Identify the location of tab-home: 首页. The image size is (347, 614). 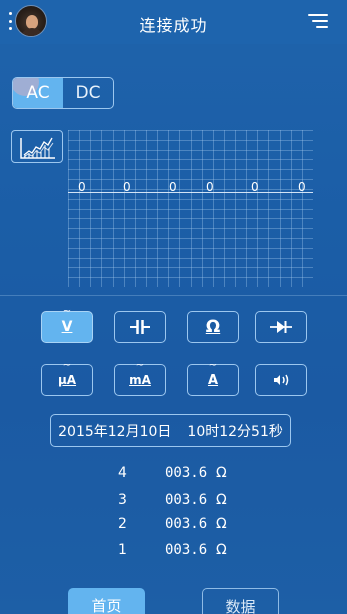
(106, 601).